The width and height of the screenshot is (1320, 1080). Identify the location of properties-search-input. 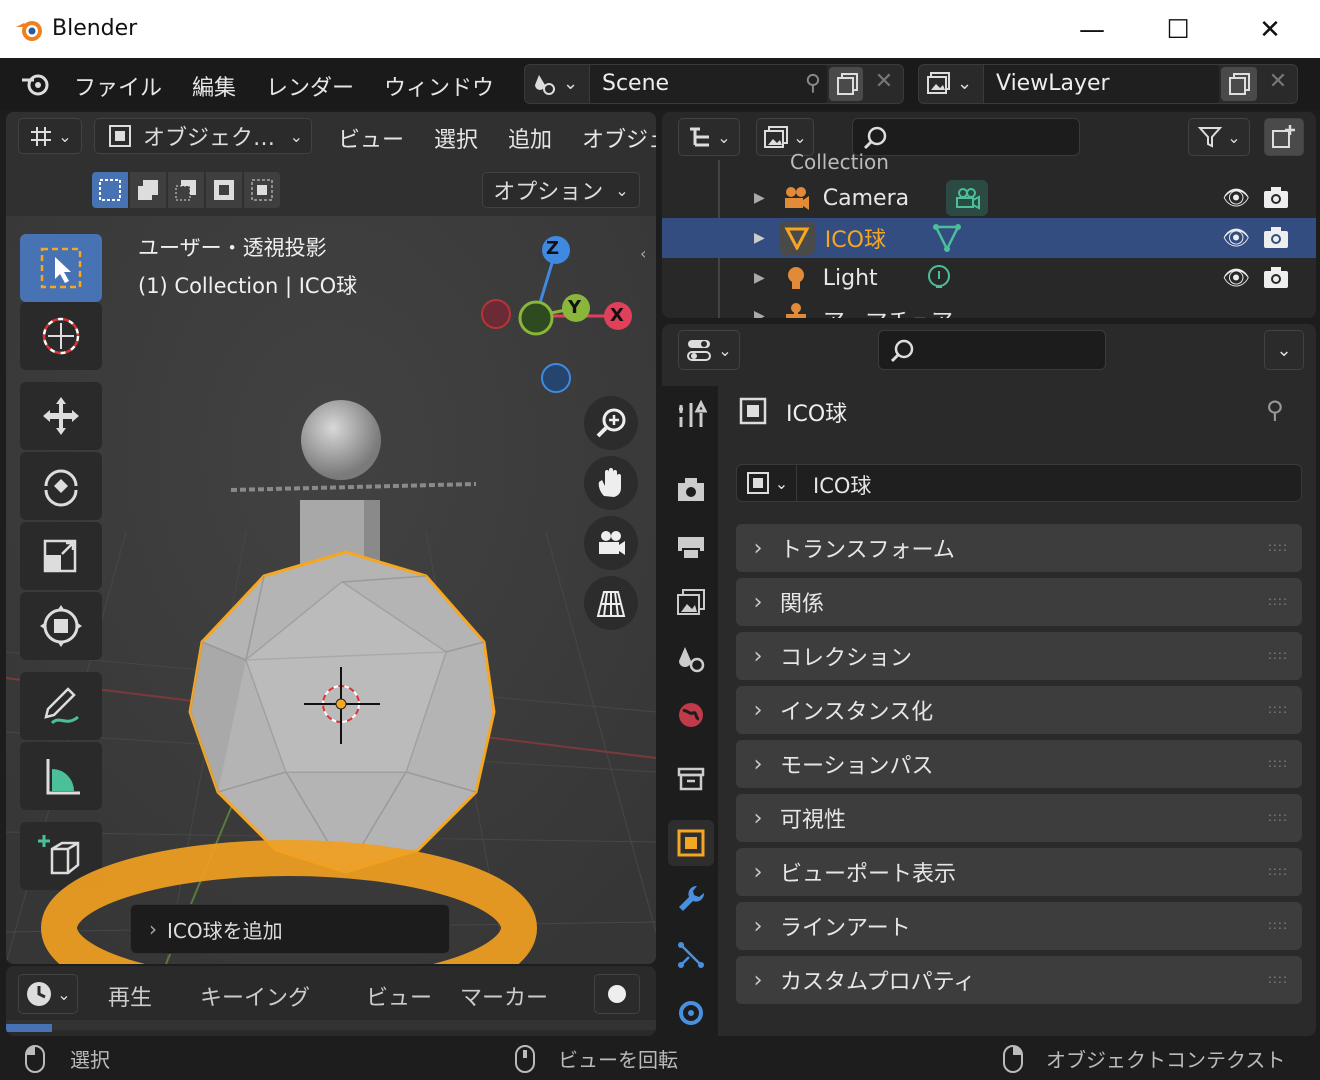
(992, 350).